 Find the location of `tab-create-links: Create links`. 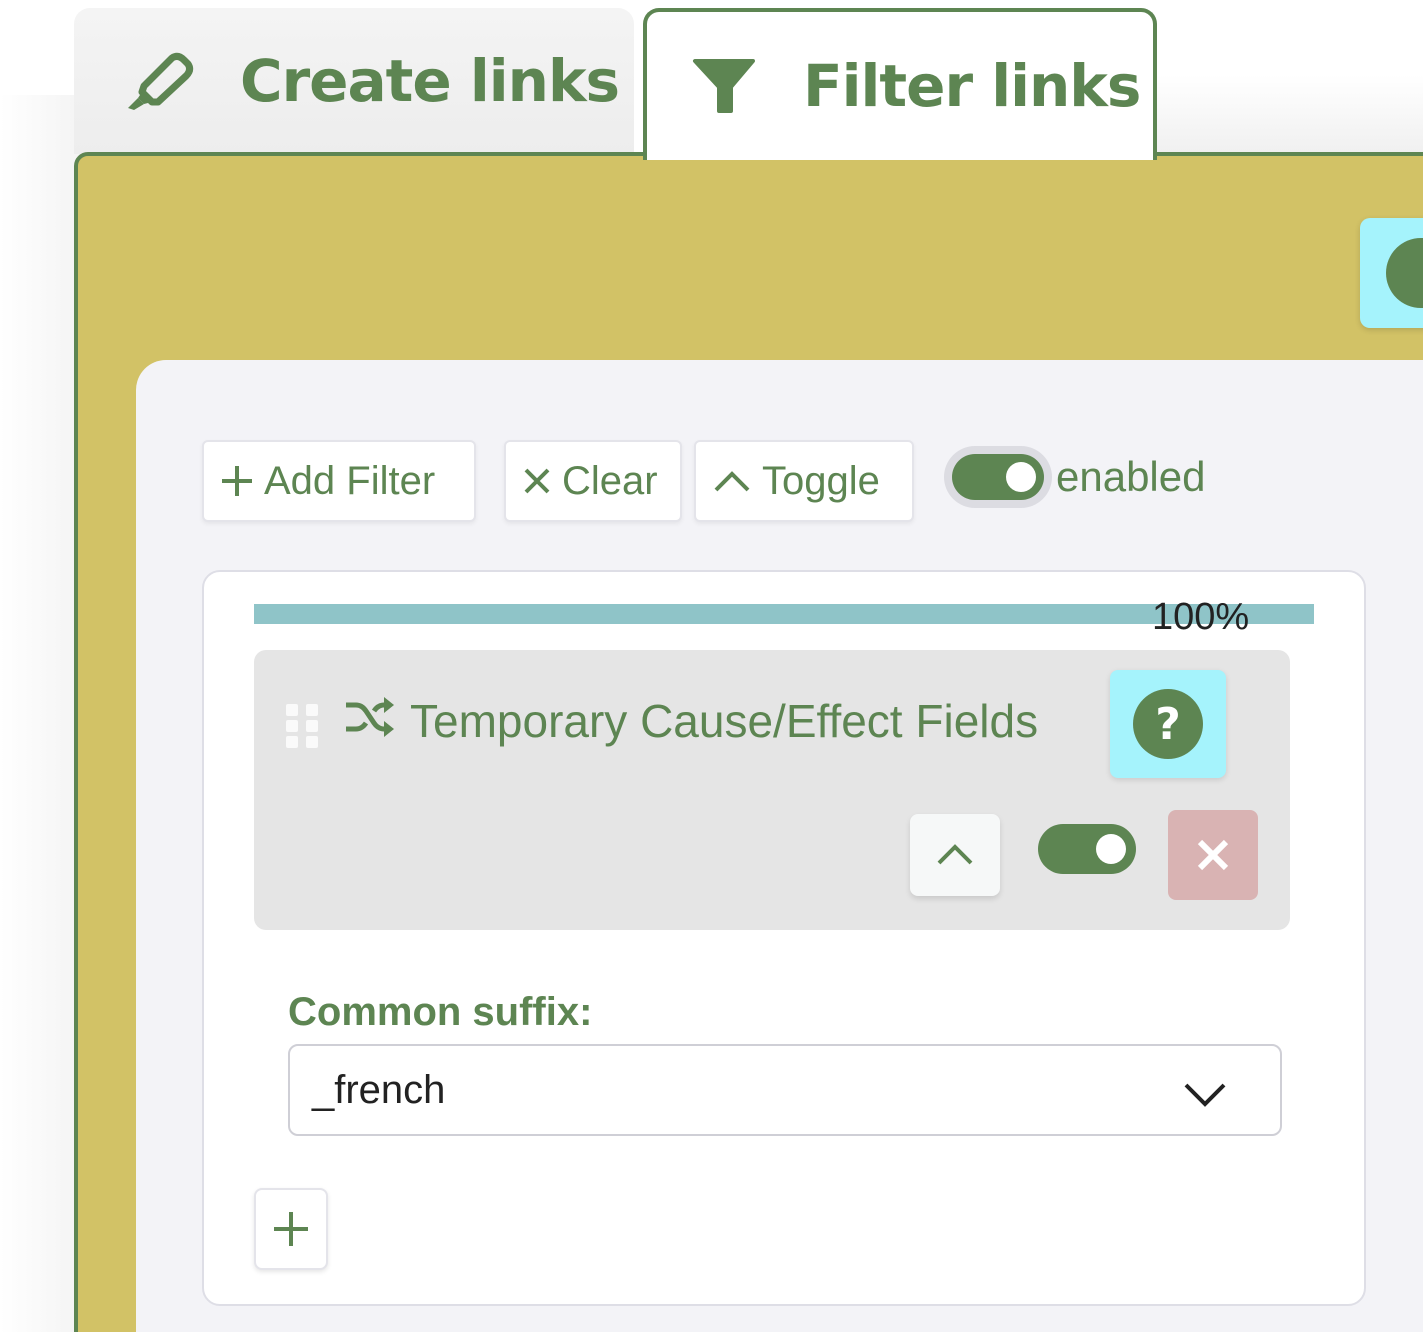

tab-create-links: Create links is located at coordinates (354, 81).